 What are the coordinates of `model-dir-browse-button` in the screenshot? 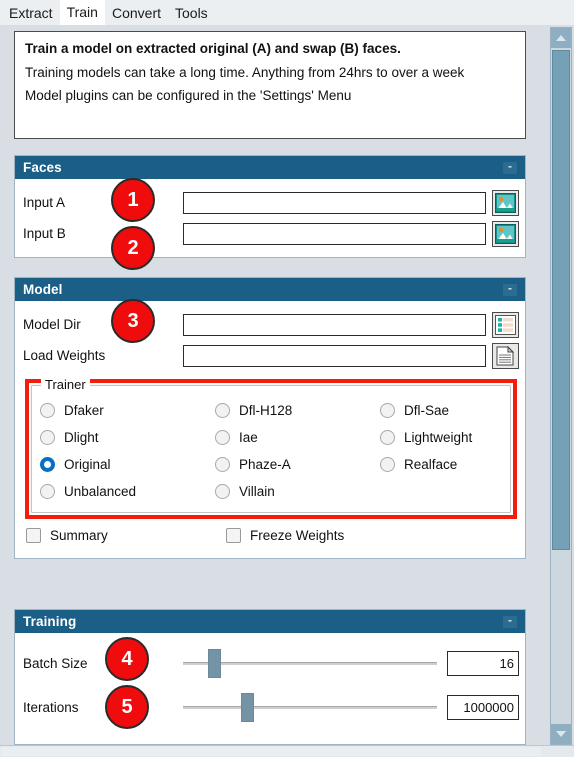 It's located at (505, 324).